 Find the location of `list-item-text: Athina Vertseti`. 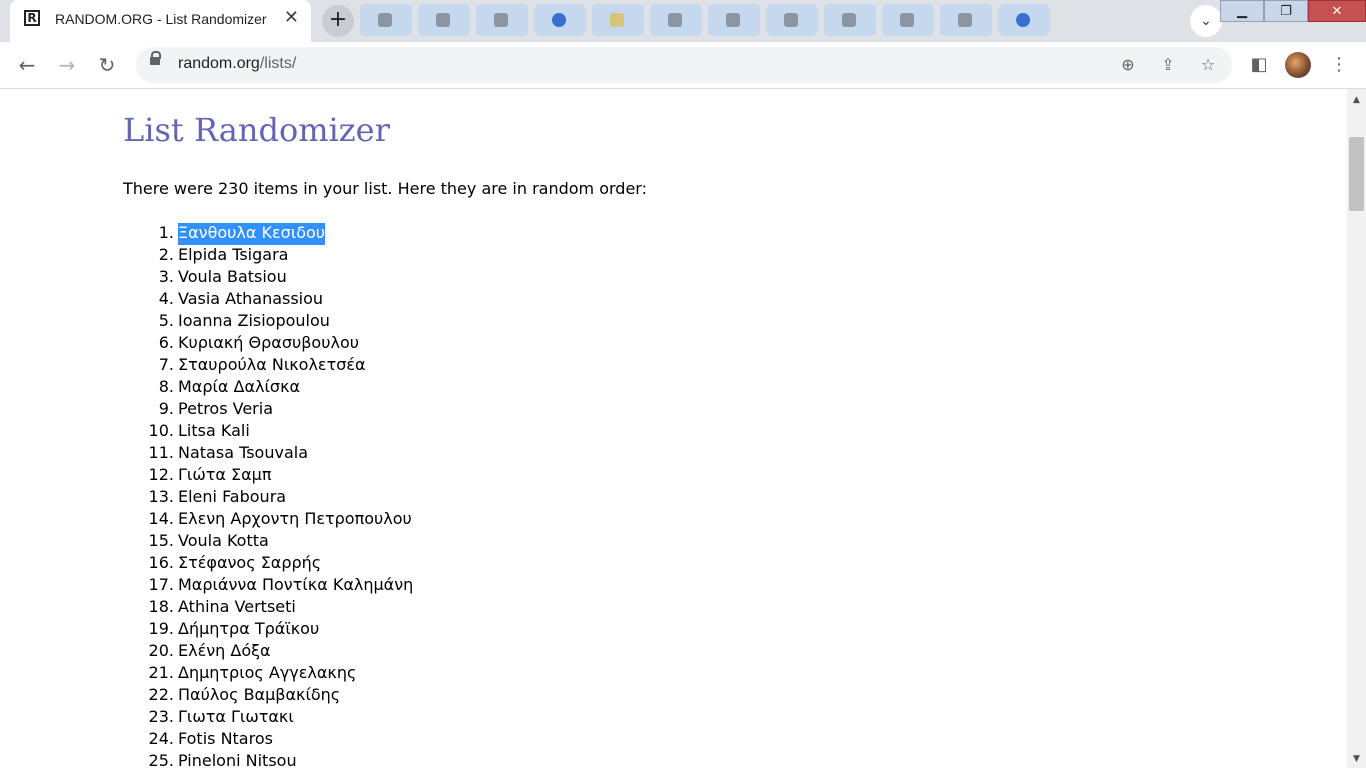

list-item-text: Athina Vertseti is located at coordinates (237, 608).